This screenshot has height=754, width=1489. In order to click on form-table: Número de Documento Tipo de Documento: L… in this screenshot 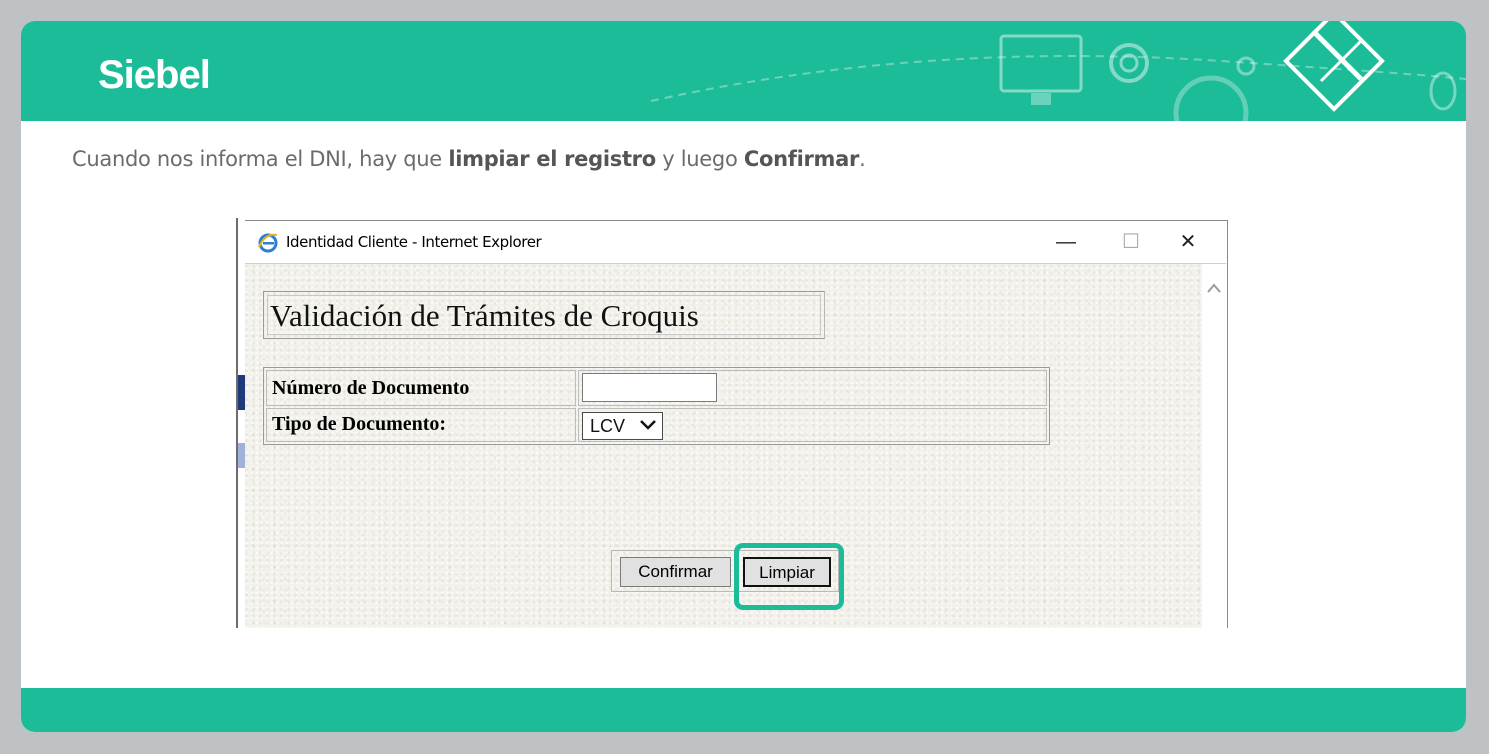, I will do `click(656, 406)`.